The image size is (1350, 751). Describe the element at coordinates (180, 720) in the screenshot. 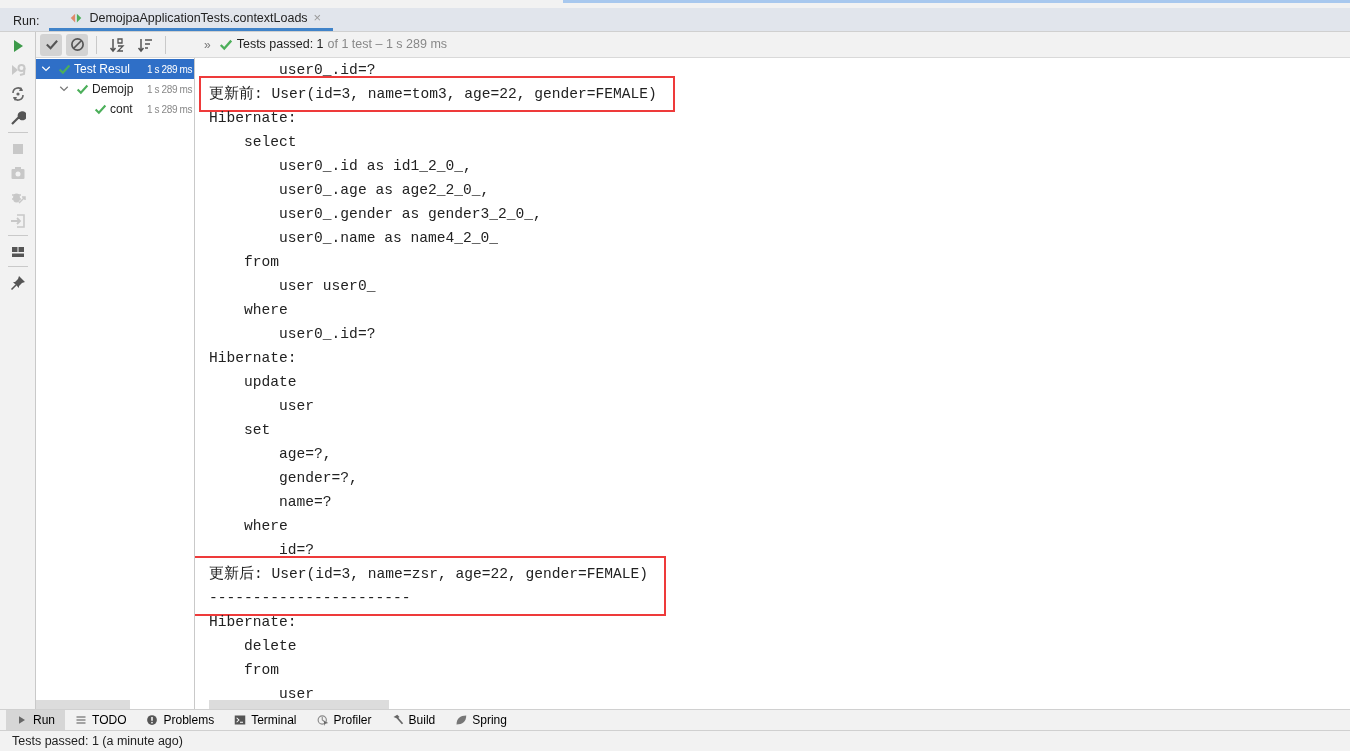

I see `tool-window-tab: Problems` at that location.